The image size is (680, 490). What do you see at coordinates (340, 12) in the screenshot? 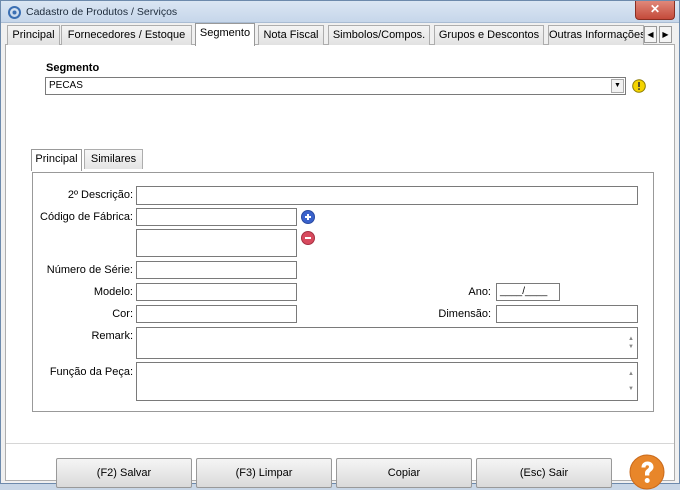
I see `title-bar: Cadastro de Produtos / Serviços ✕` at bounding box center [340, 12].